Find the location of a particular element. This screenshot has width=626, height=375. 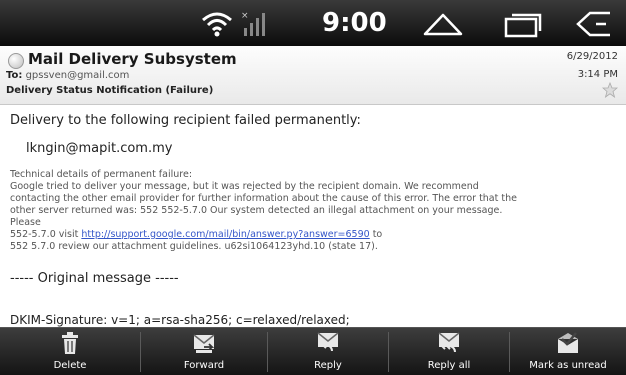

reply-all-button: Reply all is located at coordinates (449, 351).